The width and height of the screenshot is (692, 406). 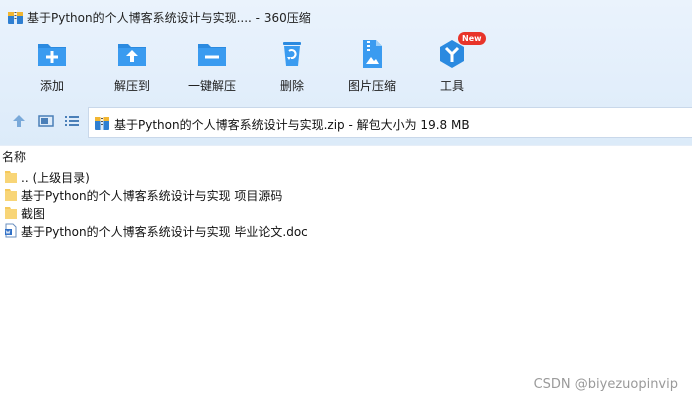 What do you see at coordinates (46, 121) in the screenshot?
I see `thumbnail-view-icon` at bounding box center [46, 121].